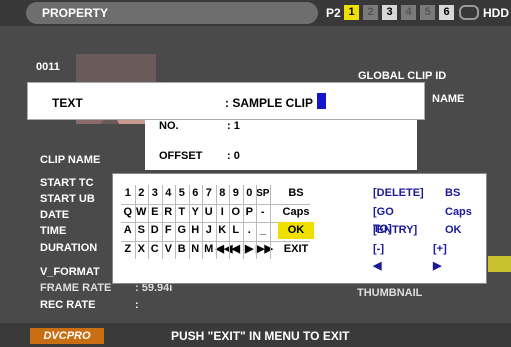 This screenshot has height=347, width=511. What do you see at coordinates (296, 230) in the screenshot?
I see `ok-key: OK` at bounding box center [296, 230].